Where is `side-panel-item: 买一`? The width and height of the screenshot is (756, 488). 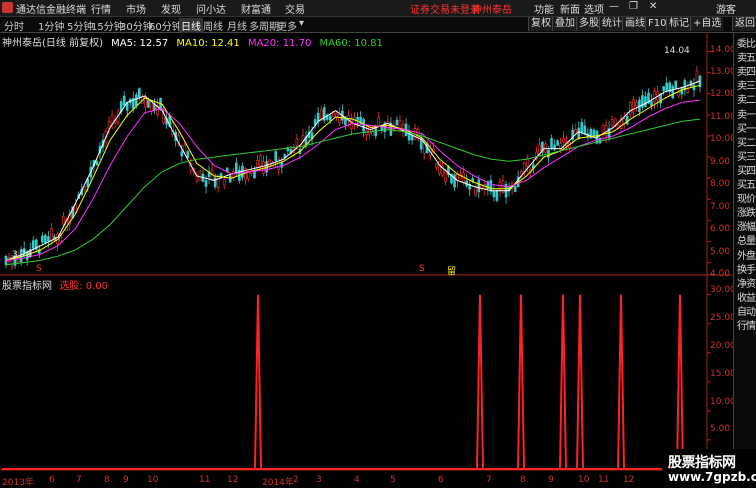
side-panel-item: 买一 is located at coordinates (745, 127).